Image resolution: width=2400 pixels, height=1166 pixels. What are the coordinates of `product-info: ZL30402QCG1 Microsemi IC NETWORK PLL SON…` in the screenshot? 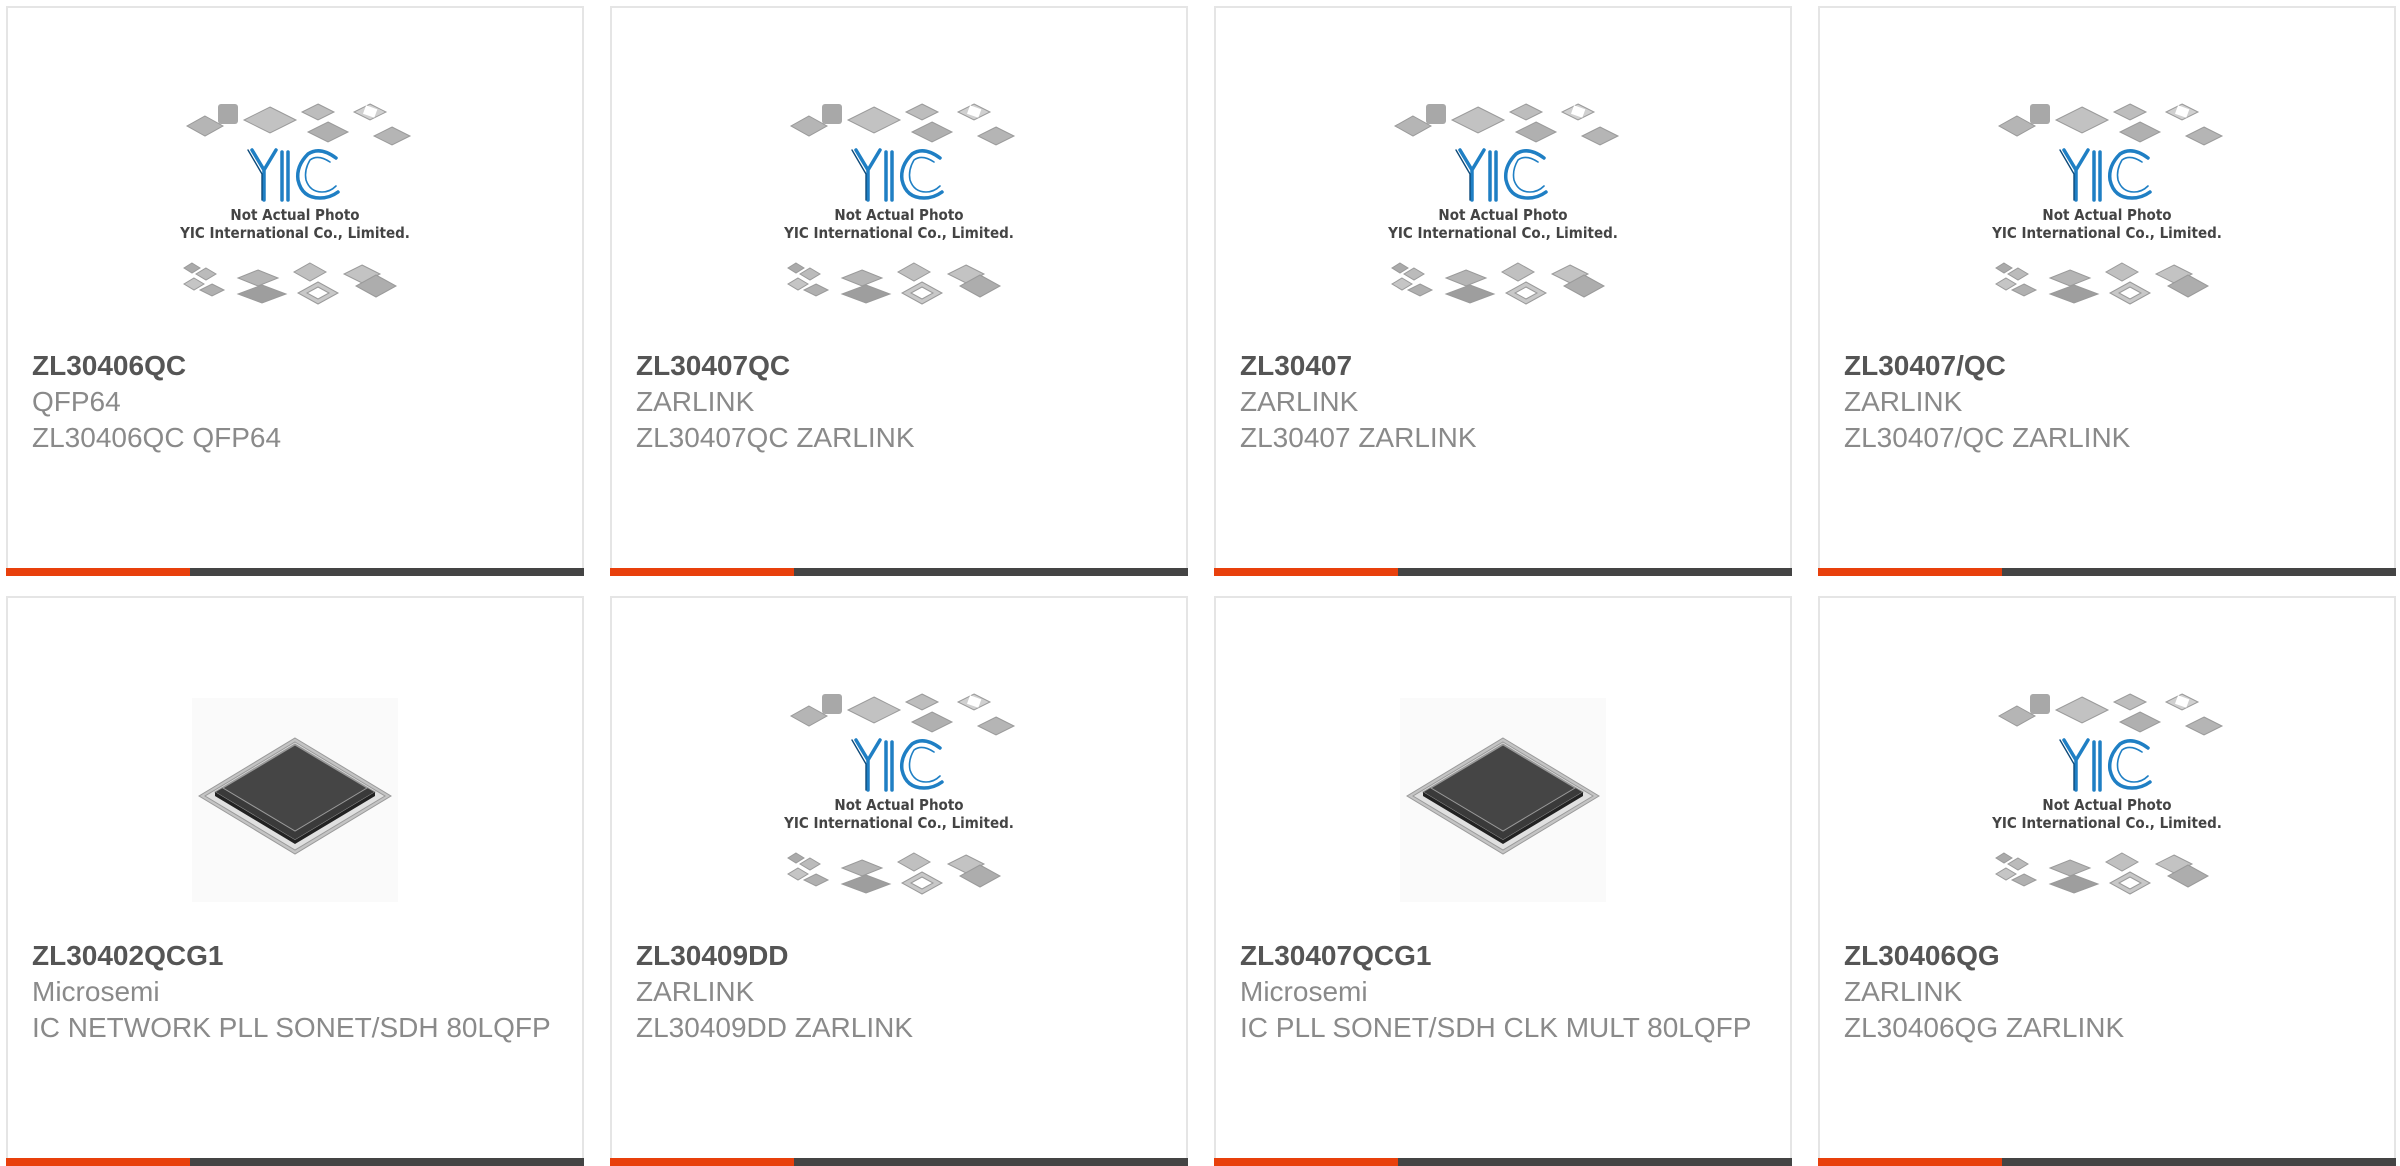 It's located at (297, 992).